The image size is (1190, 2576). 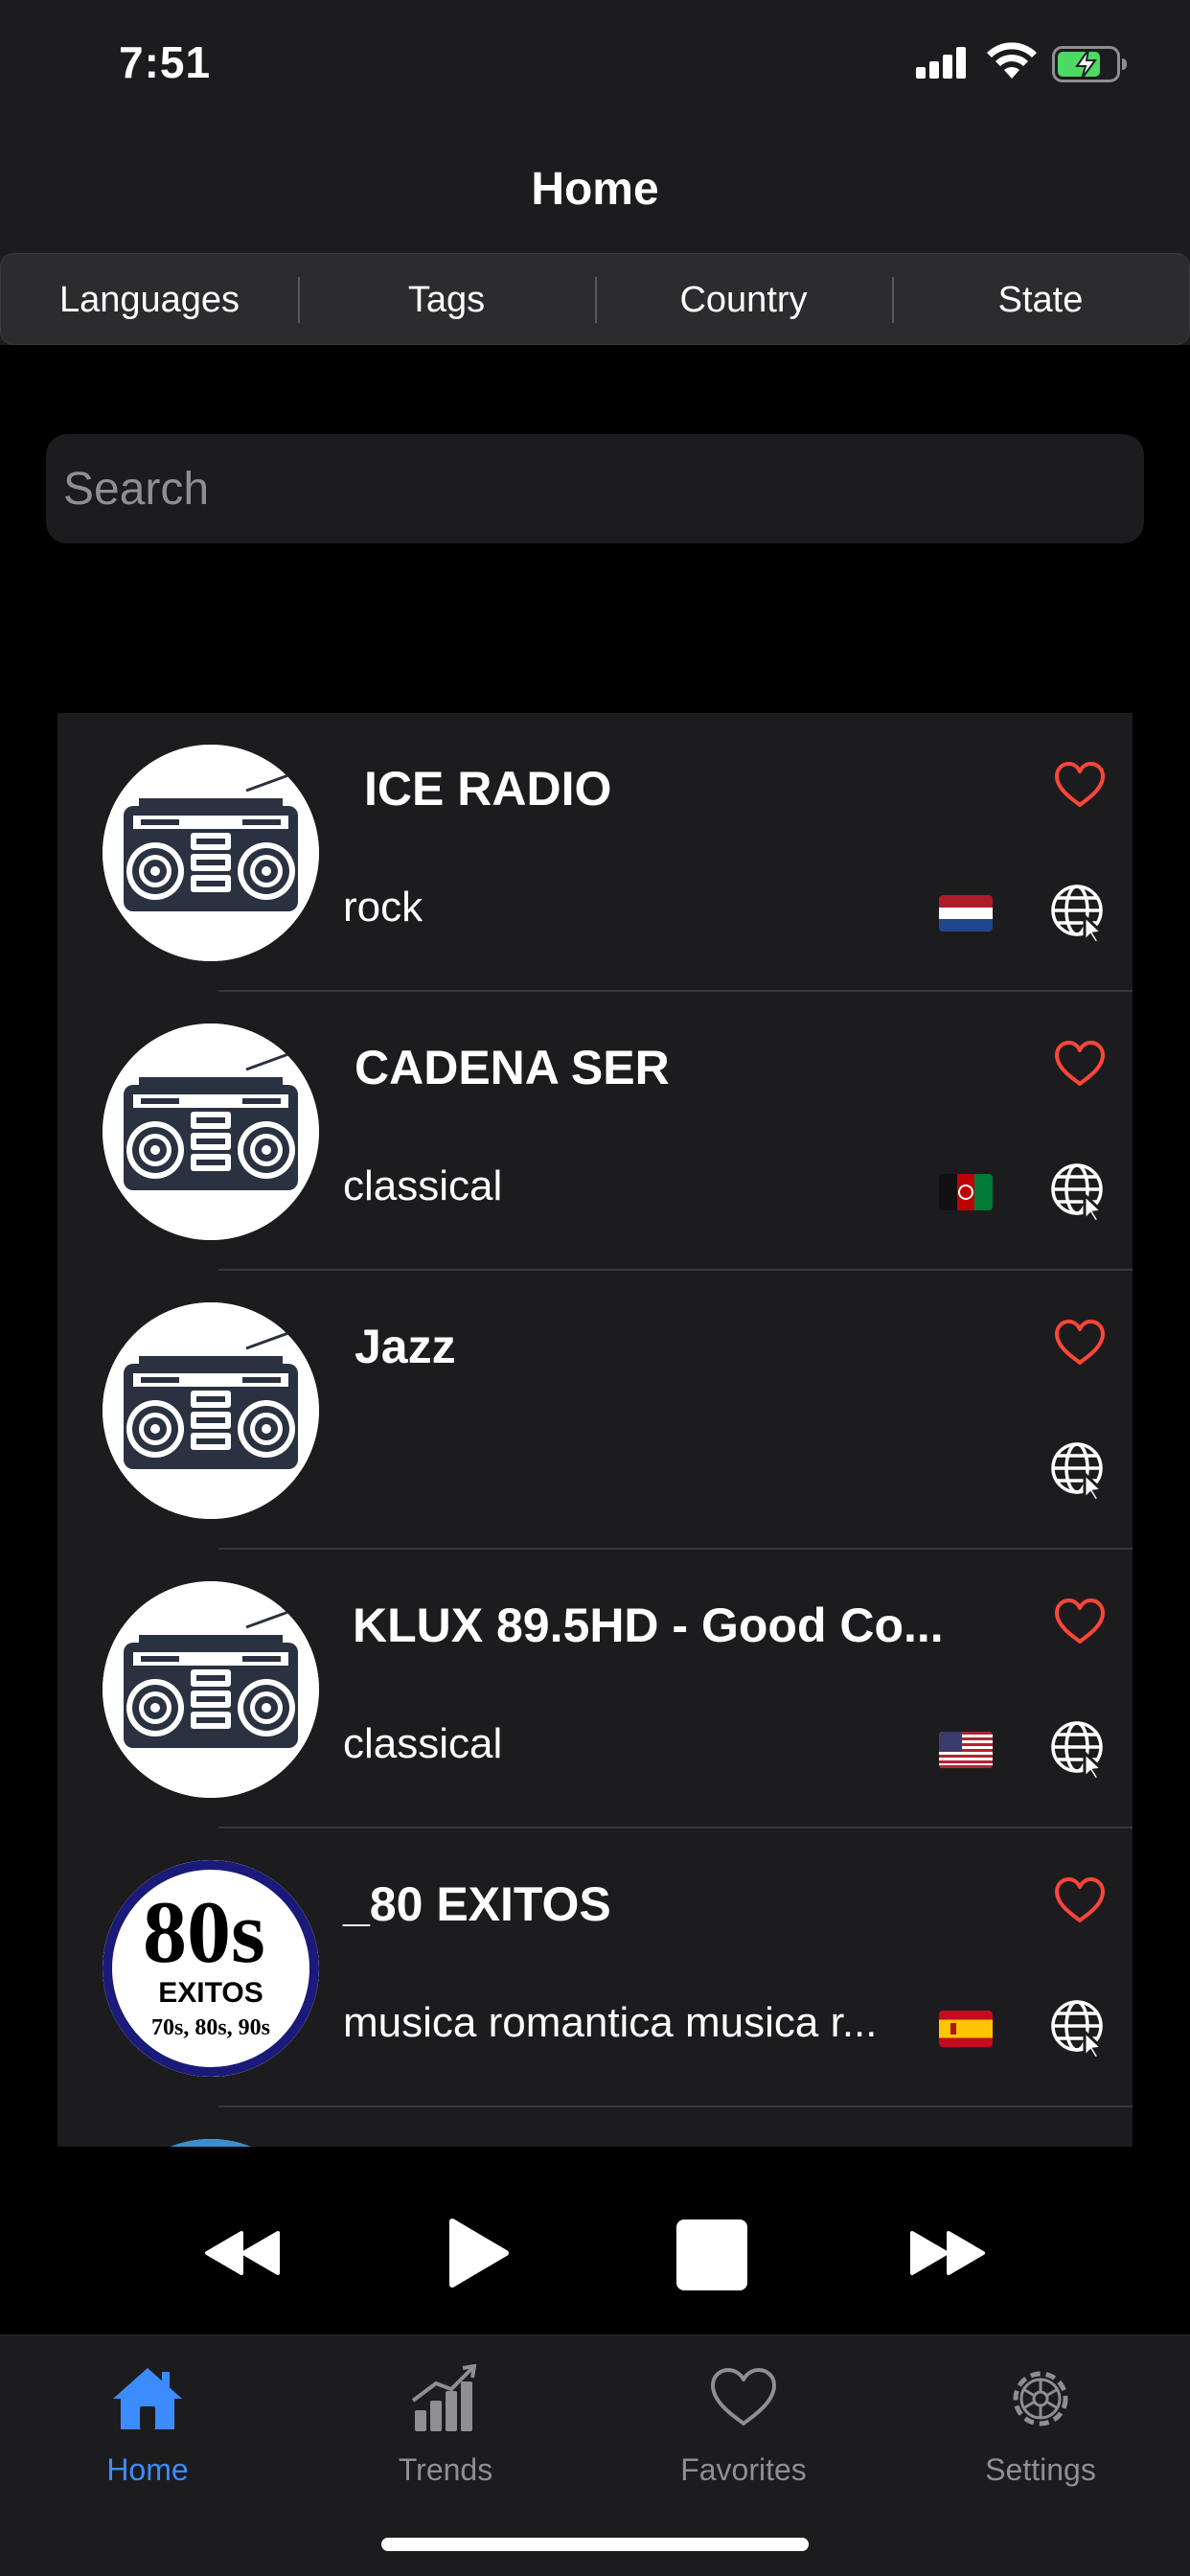 What do you see at coordinates (1040, 2469) in the screenshot?
I see `tab-label: Settings` at bounding box center [1040, 2469].